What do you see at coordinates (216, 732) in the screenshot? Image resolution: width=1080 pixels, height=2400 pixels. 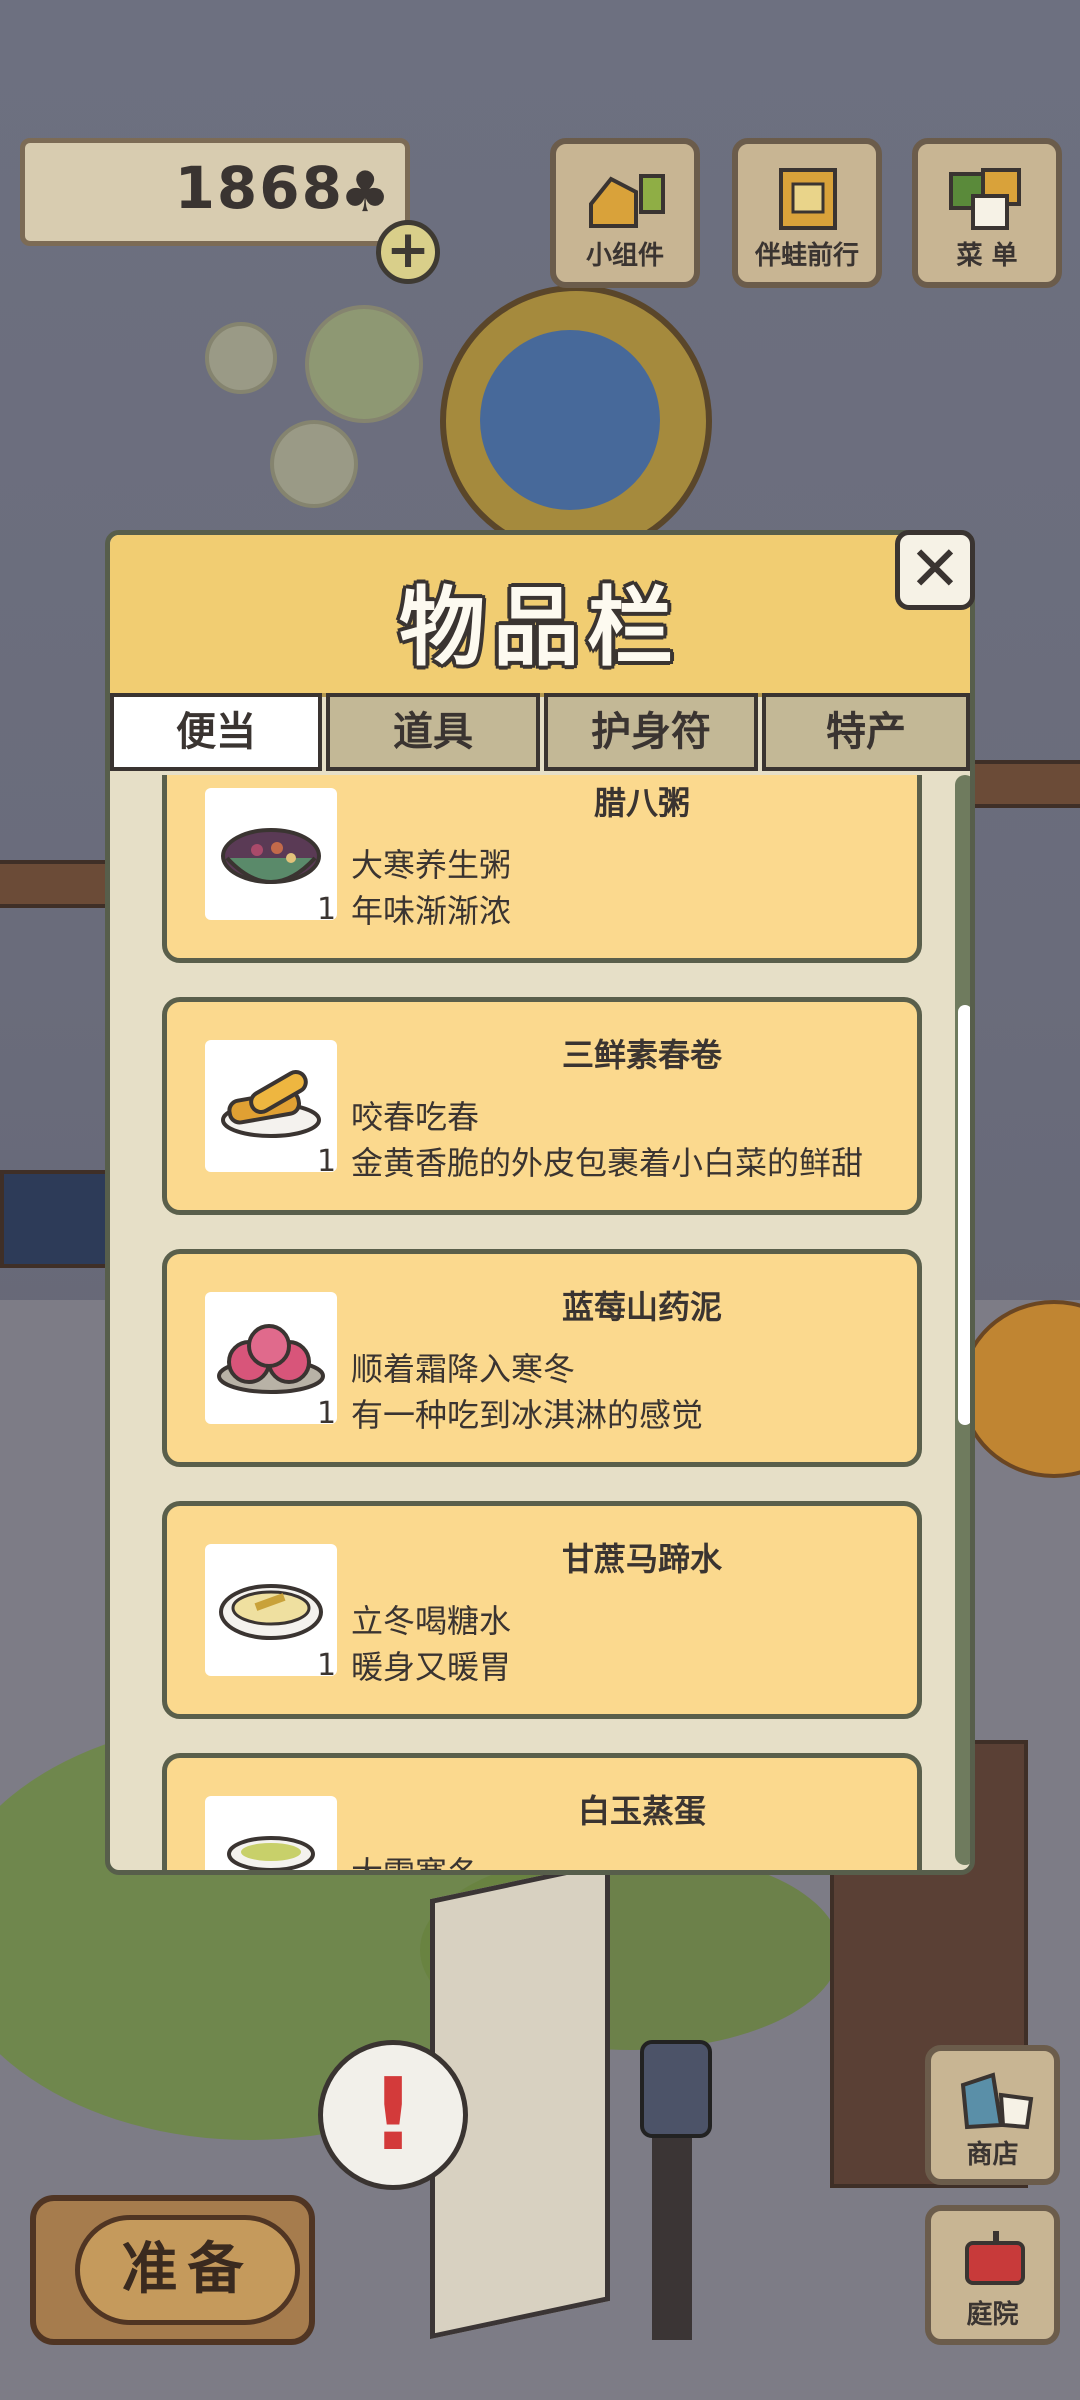 I see `tab-bento: 便当` at bounding box center [216, 732].